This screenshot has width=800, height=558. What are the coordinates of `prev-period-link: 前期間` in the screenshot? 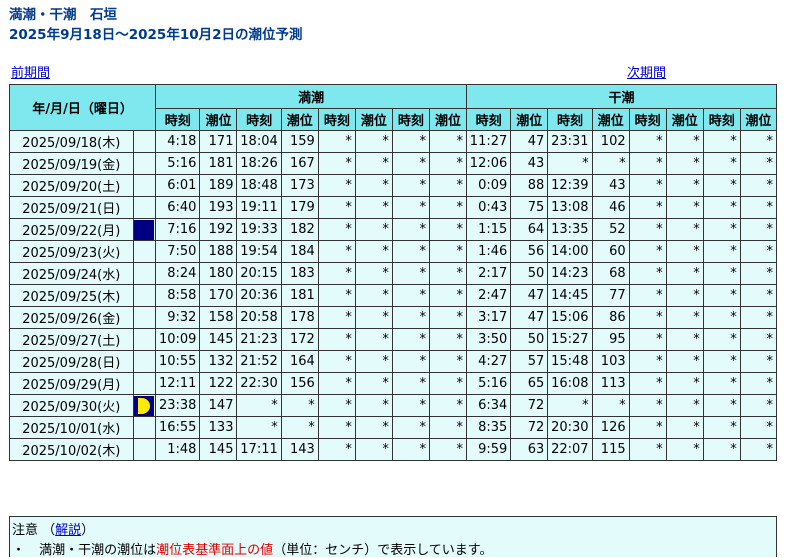 It's located at (30, 71).